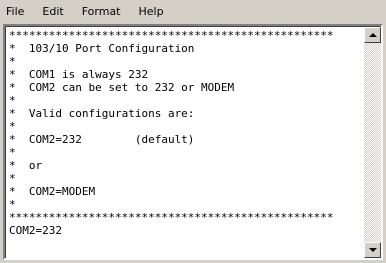 This screenshot has height=263, width=386. What do you see at coordinates (52, 11) in the screenshot?
I see `menu-edit: Edit` at bounding box center [52, 11].